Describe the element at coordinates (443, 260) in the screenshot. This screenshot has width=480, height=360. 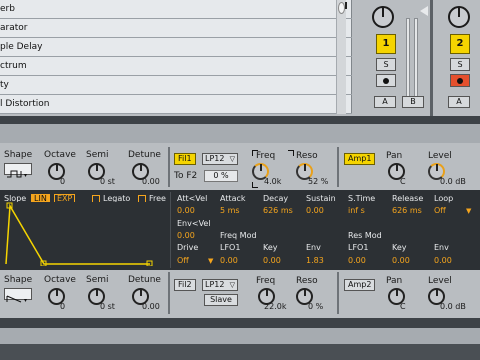
I see `env-res-env-value: 0.00` at that location.